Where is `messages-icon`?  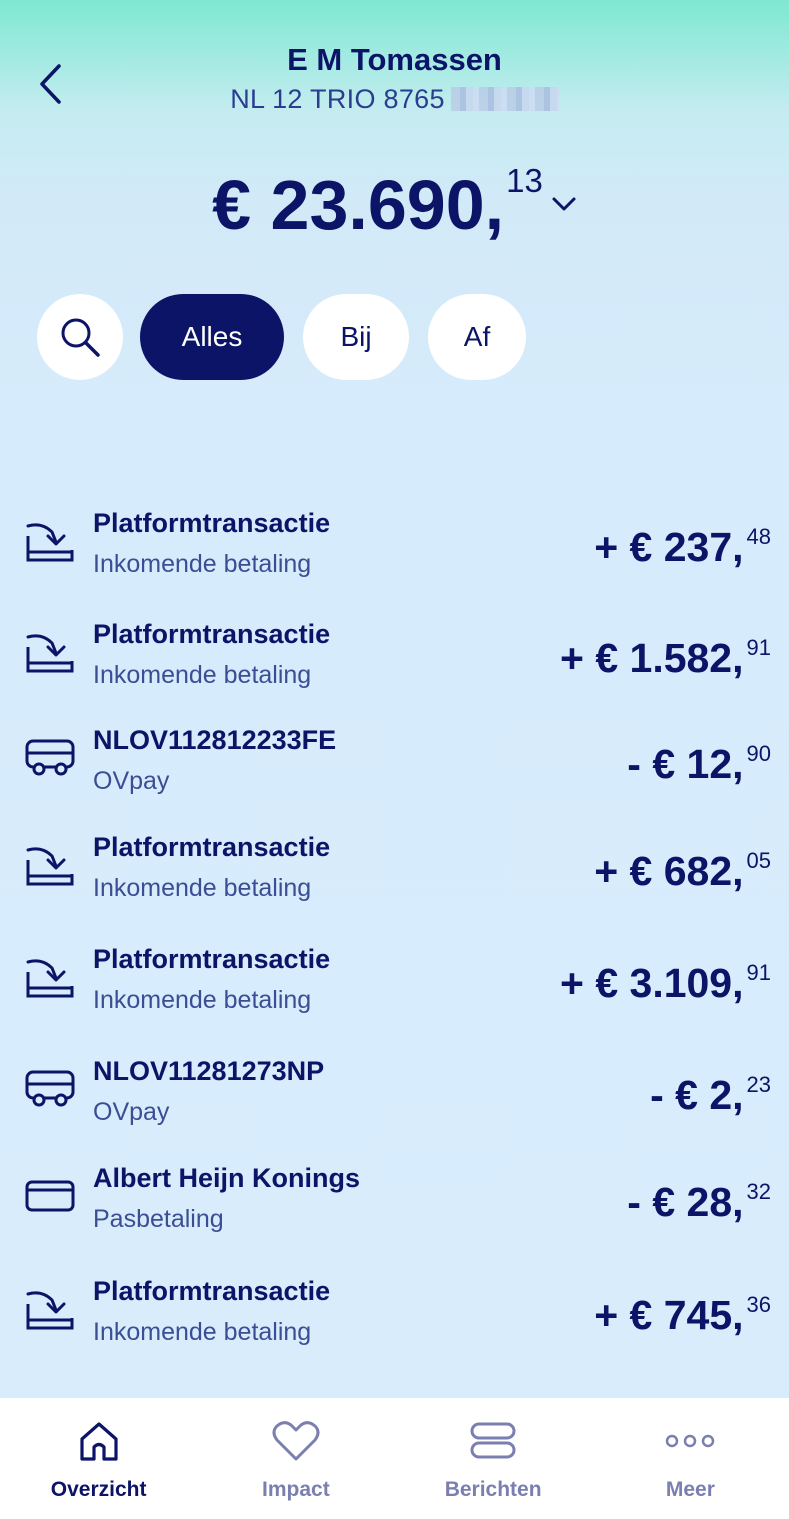 messages-icon is located at coordinates (493, 1440).